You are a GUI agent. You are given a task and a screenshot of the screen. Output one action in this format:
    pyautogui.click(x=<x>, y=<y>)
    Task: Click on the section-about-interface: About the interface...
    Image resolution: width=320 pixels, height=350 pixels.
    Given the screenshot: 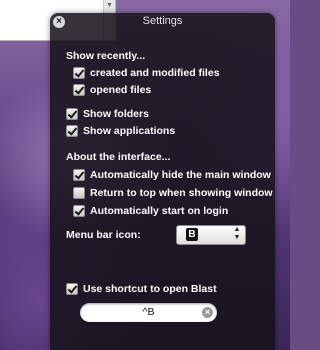 What is the action you would take?
    pyautogui.click(x=118, y=157)
    